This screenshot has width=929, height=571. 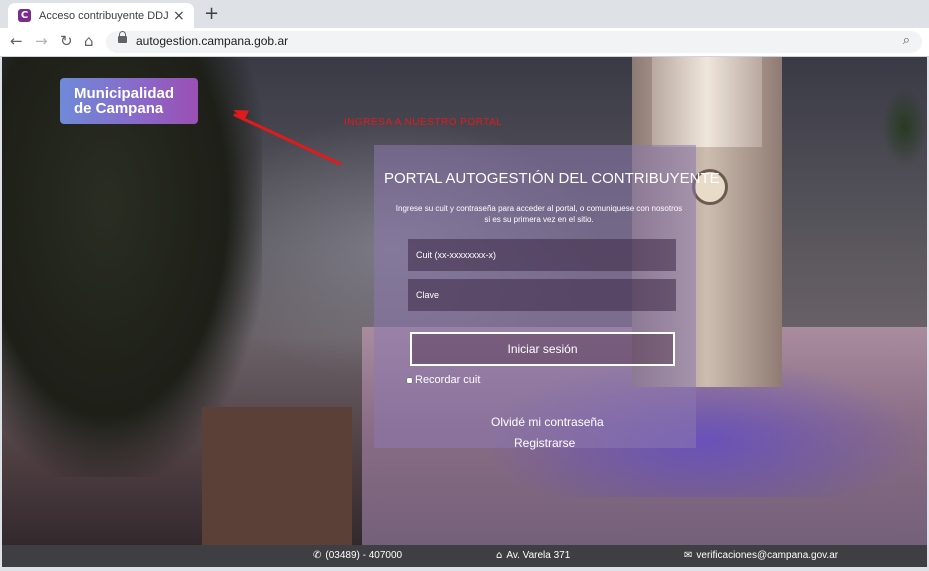 What do you see at coordinates (906, 40) in the screenshot?
I see `zoom-icon: ⌕` at bounding box center [906, 40].